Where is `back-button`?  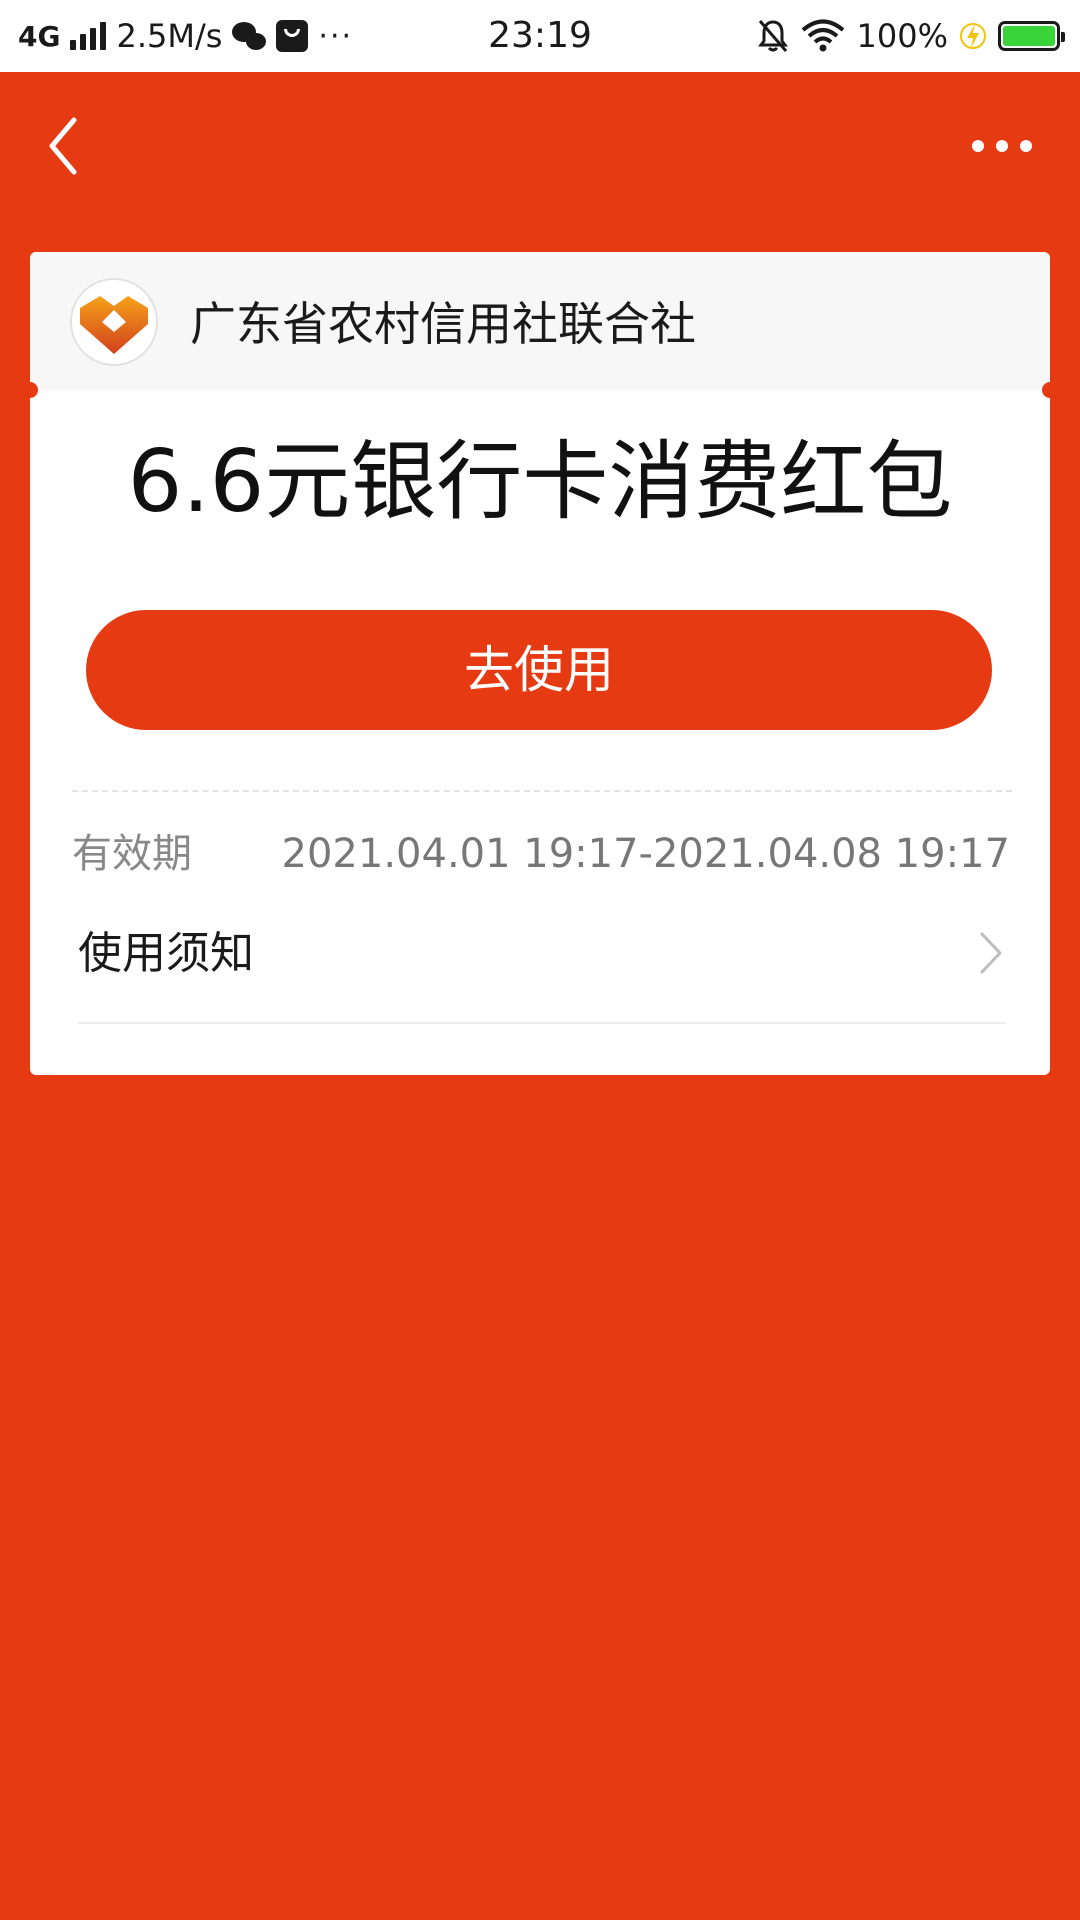 back-button is located at coordinates (70, 148).